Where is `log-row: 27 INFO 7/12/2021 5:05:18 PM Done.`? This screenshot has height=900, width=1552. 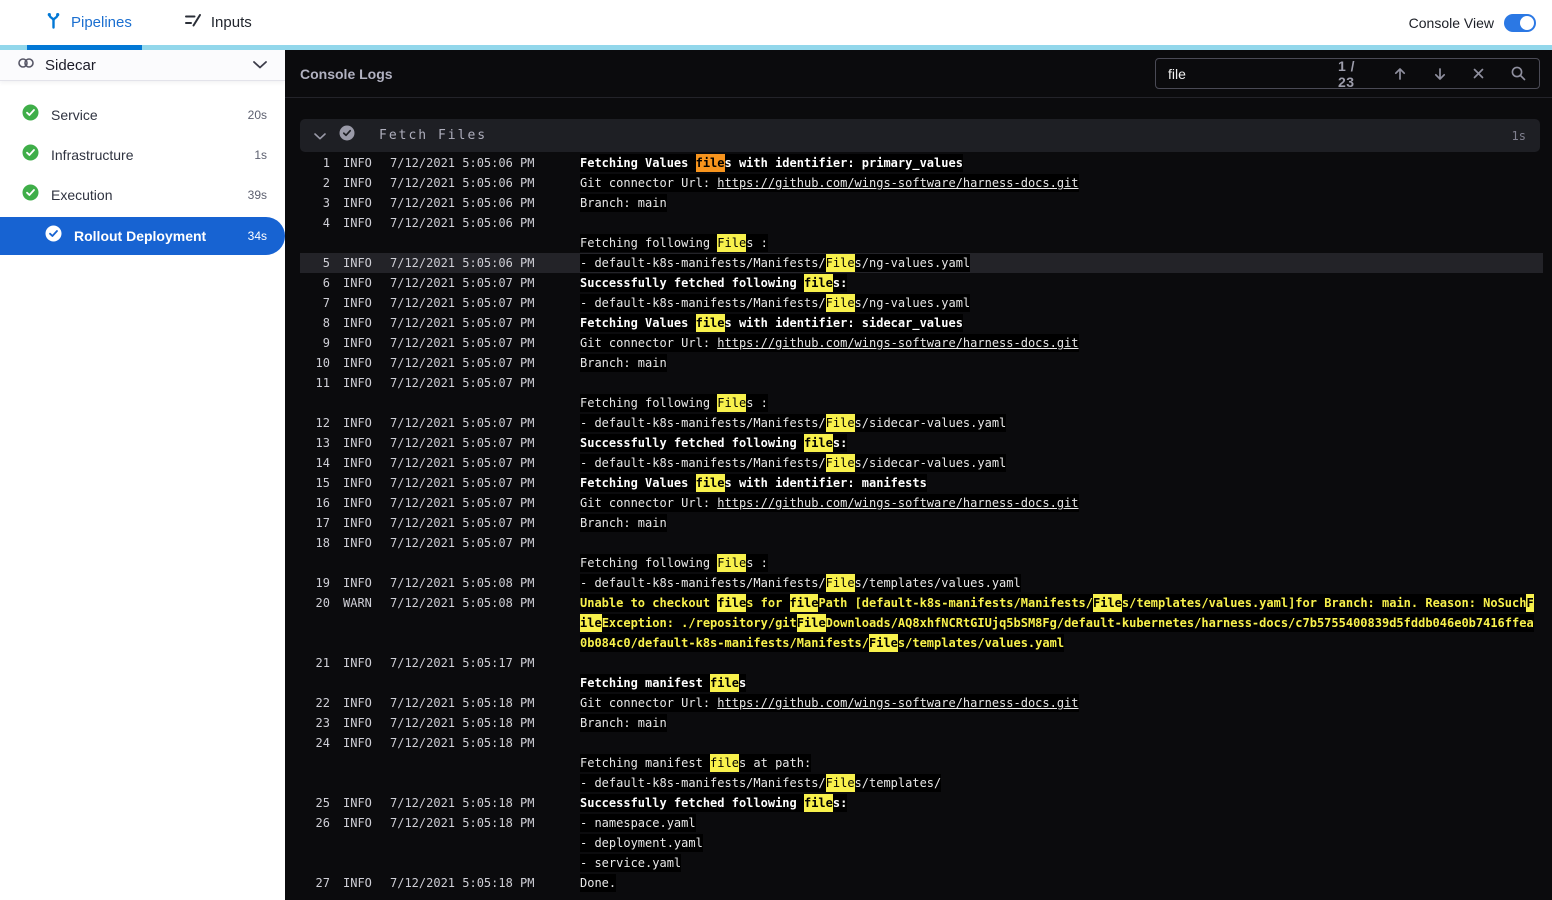
log-row: 27 INFO 7/12/2021 5:05:18 PM Done. is located at coordinates (921, 883).